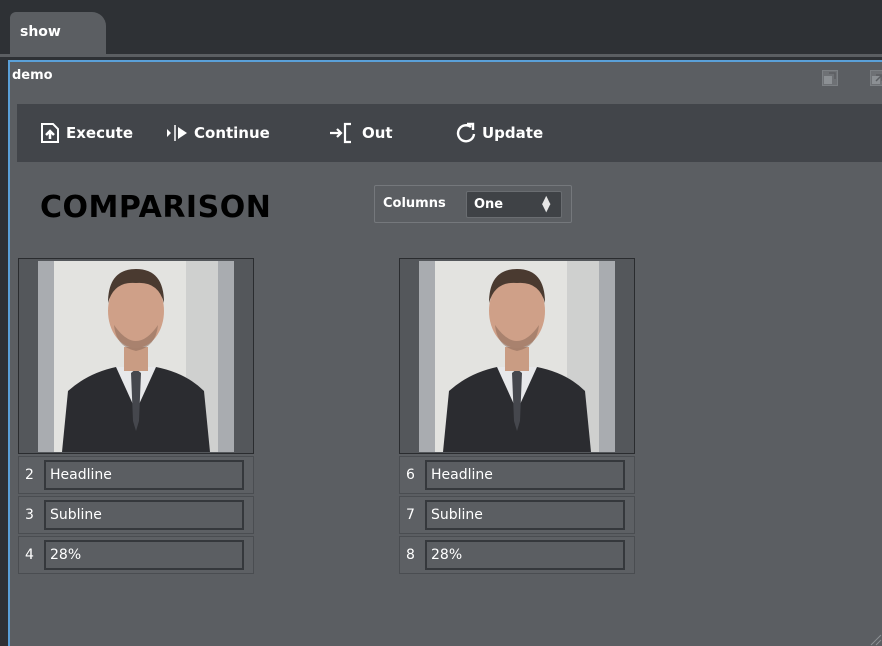  I want to click on out-icon, so click(340, 133).